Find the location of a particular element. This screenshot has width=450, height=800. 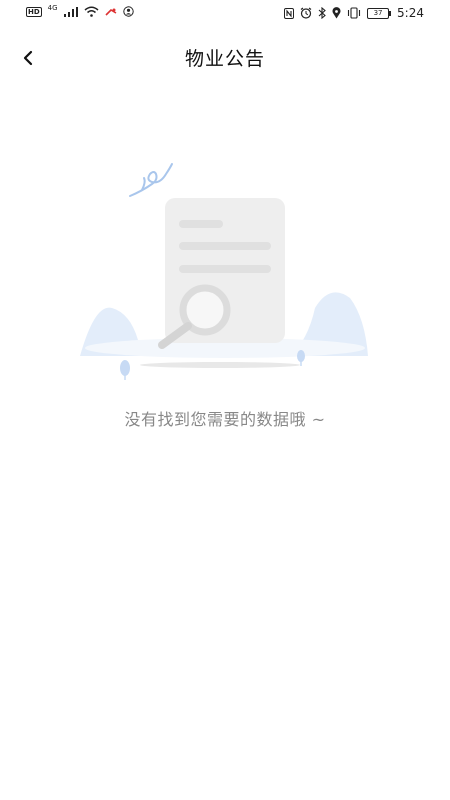

account-icon is located at coordinates (128, 11).